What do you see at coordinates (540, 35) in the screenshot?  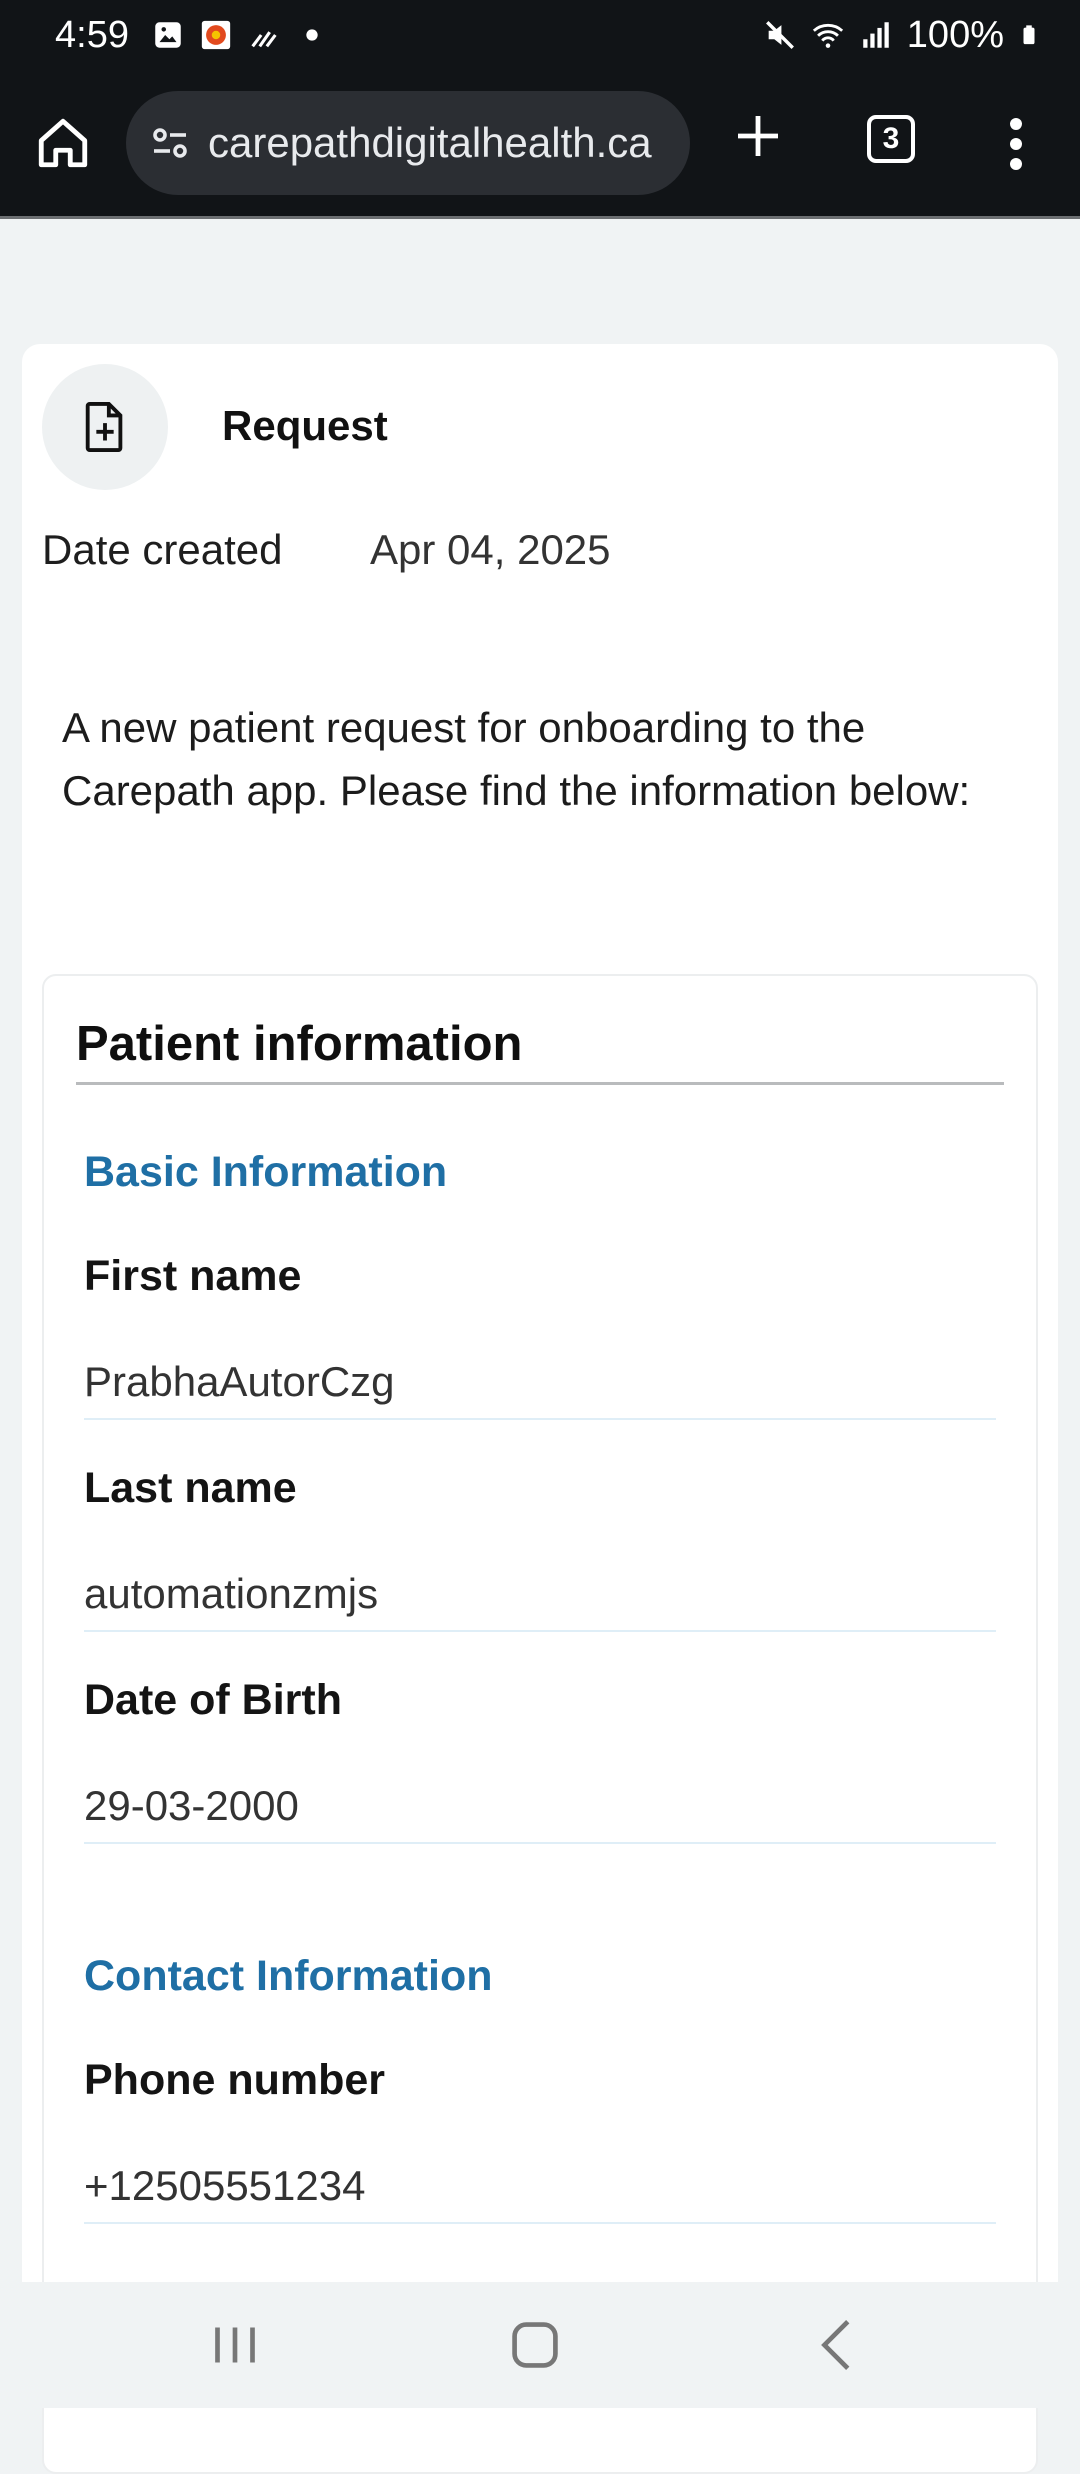 I see `status-bar: 4:59 100%` at bounding box center [540, 35].